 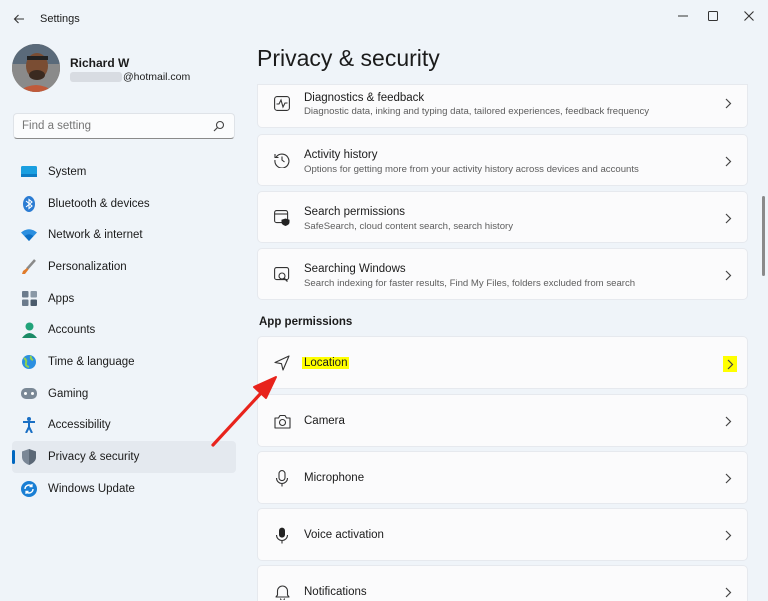 I want to click on card-title: Location, so click(x=326, y=363).